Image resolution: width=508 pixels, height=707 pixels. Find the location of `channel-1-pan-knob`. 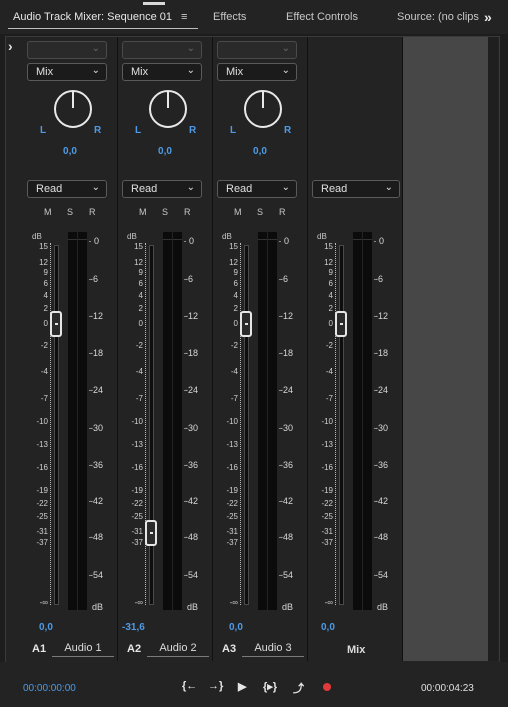

channel-1-pan-knob is located at coordinates (73, 109).